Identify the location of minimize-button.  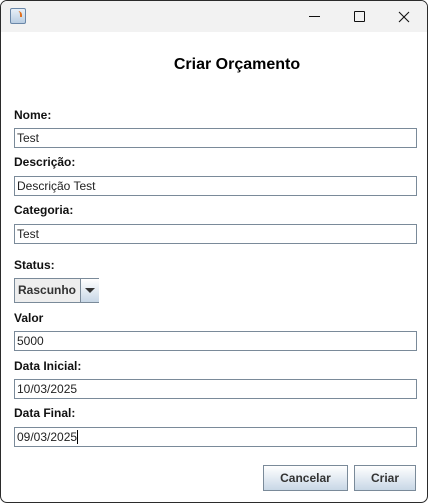
(314, 16).